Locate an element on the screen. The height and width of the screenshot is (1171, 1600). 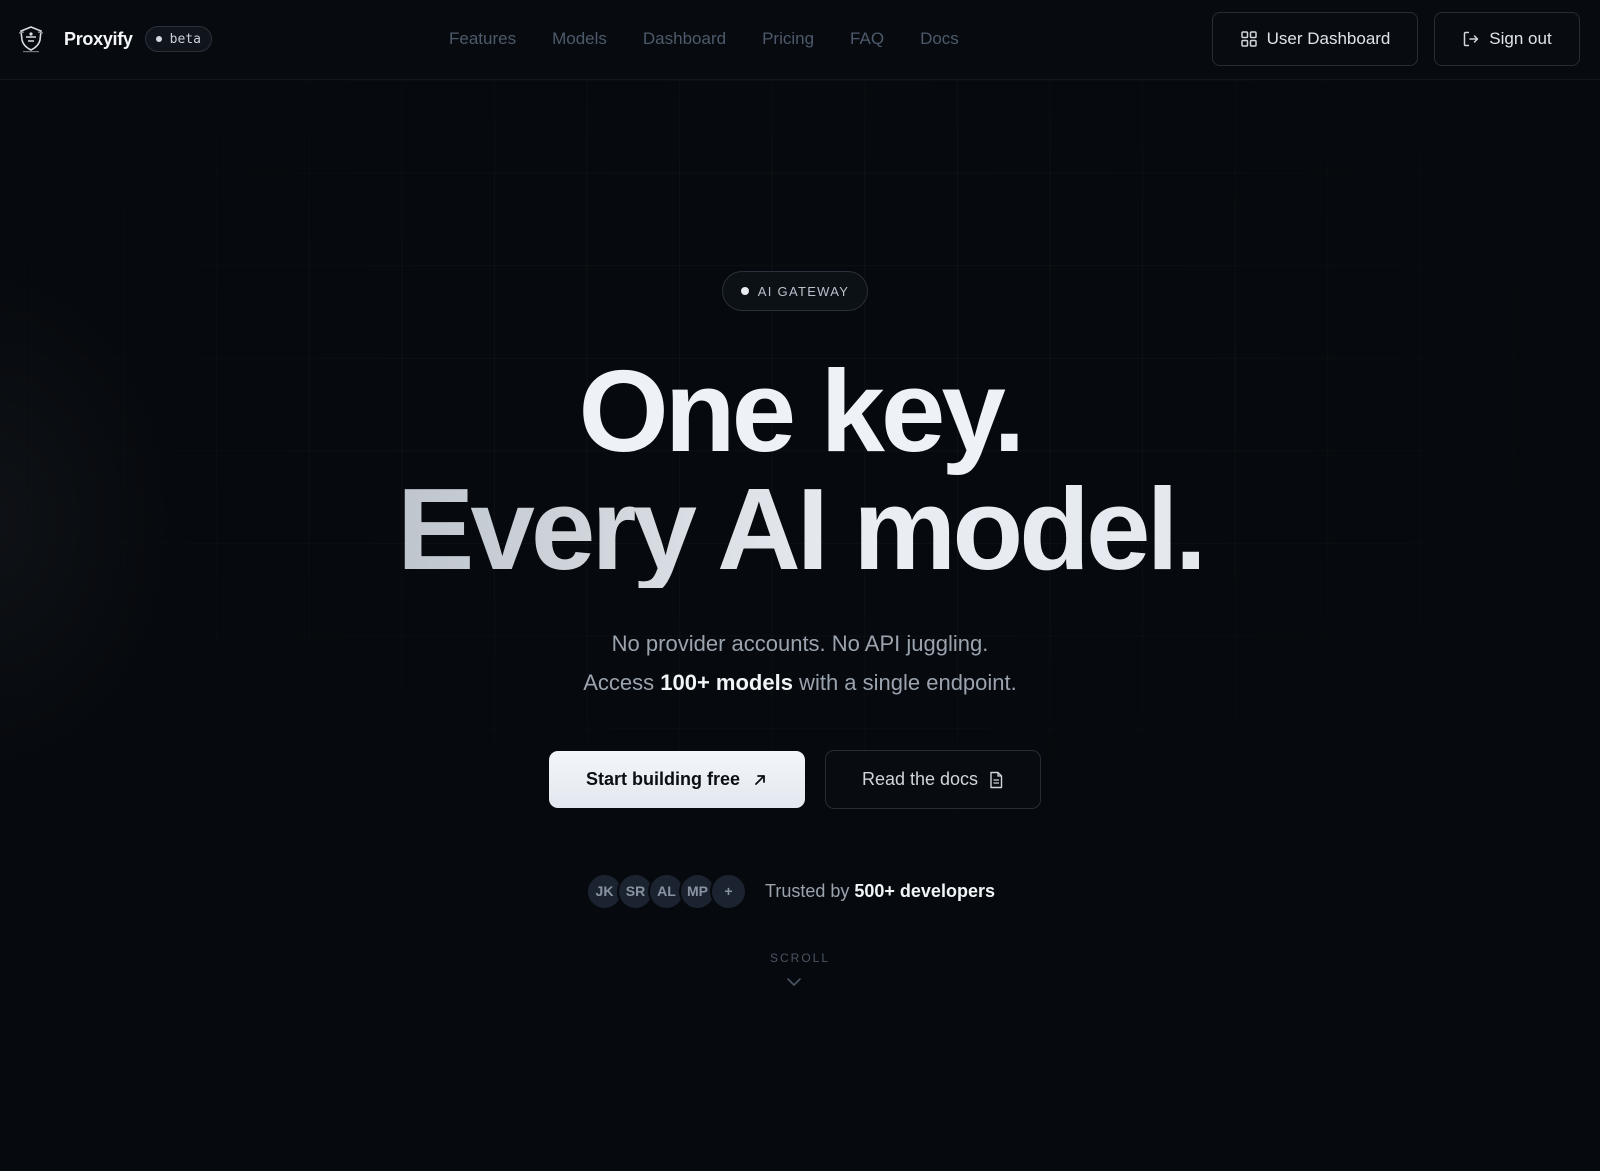
start-building-button: Start building free is located at coordinates (677, 779).